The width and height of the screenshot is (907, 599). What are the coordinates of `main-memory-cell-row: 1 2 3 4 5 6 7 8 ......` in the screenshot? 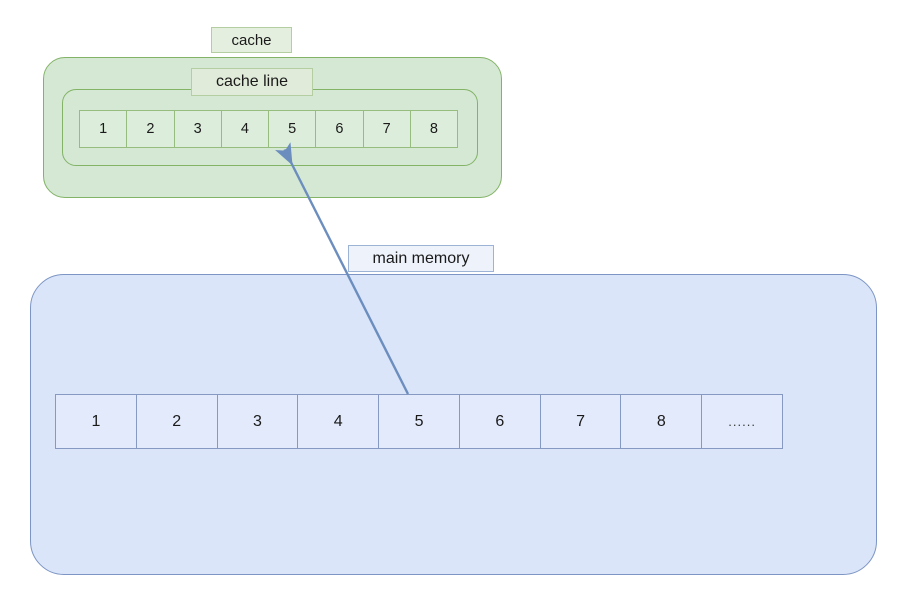 It's located at (419, 421).